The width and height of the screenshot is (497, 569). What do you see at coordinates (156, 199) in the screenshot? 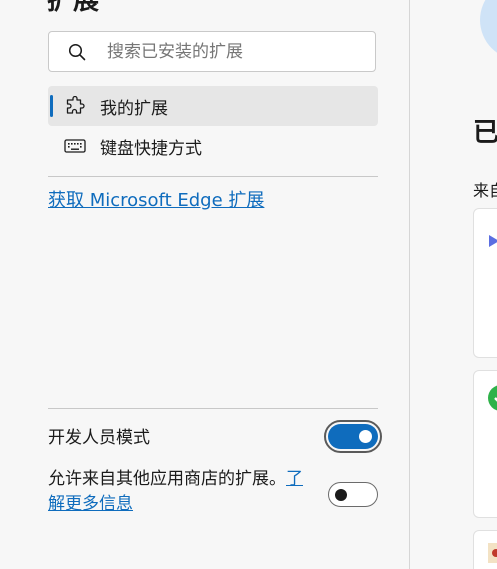
I see `get-extensions-link: 获取 Microsoft Edge 扩展` at bounding box center [156, 199].